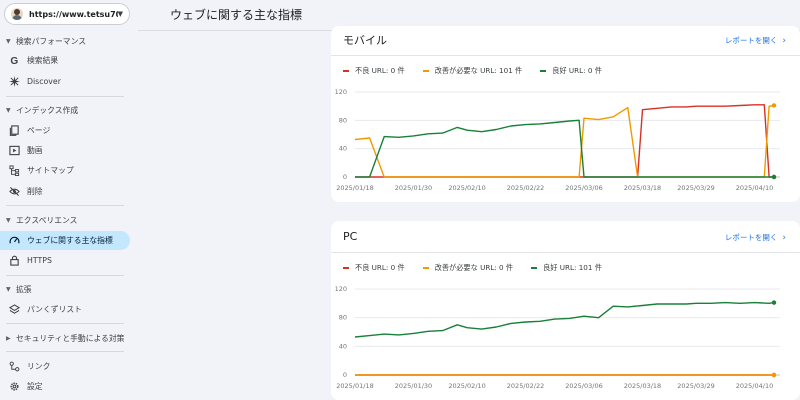  Describe the element at coordinates (70, 240) in the screenshot. I see `sidebar-item-label: ウェブに関する主な指標` at that location.